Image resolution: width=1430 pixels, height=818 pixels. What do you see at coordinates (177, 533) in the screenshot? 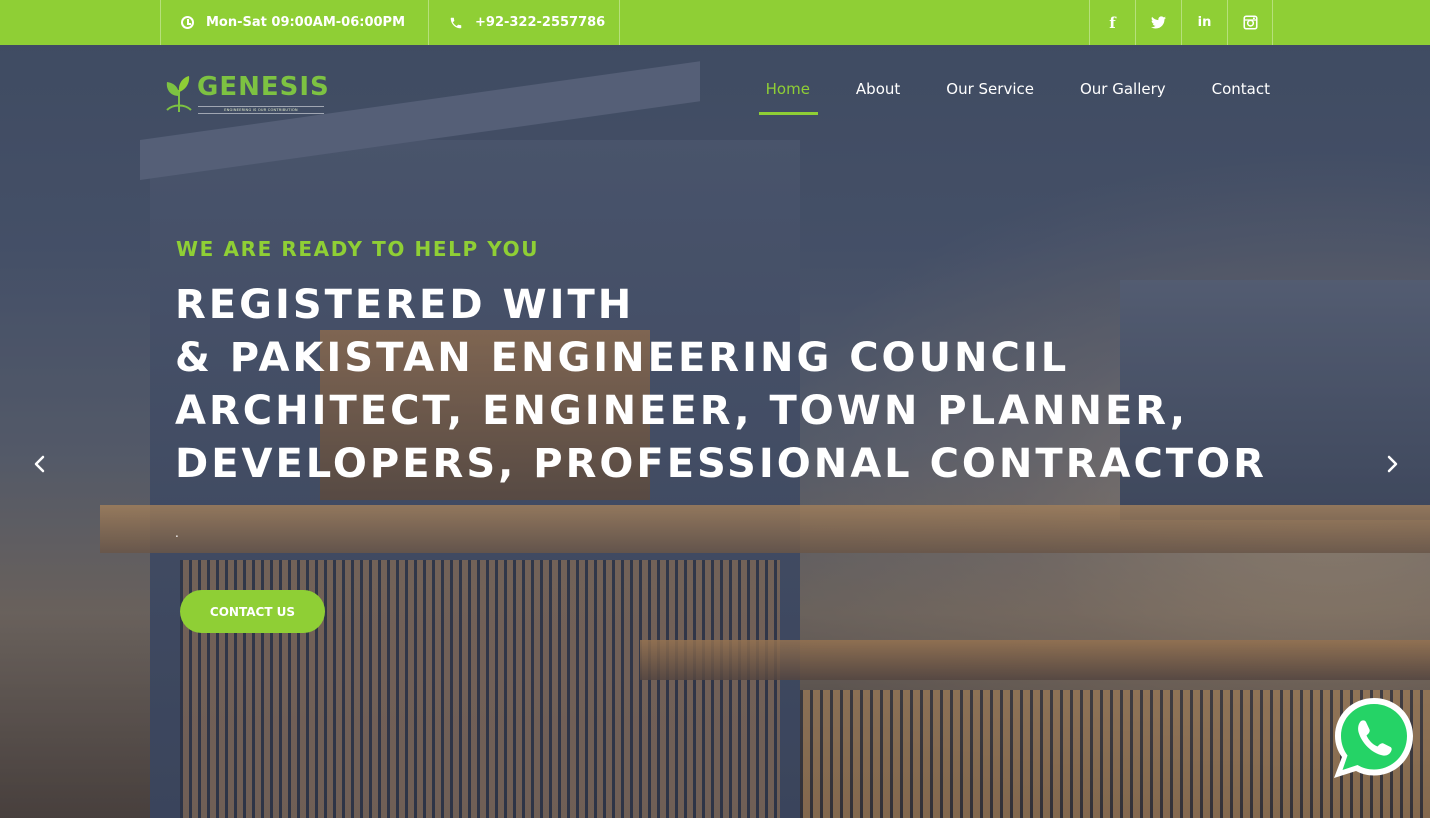
I see `hero-subtext: .` at bounding box center [177, 533].